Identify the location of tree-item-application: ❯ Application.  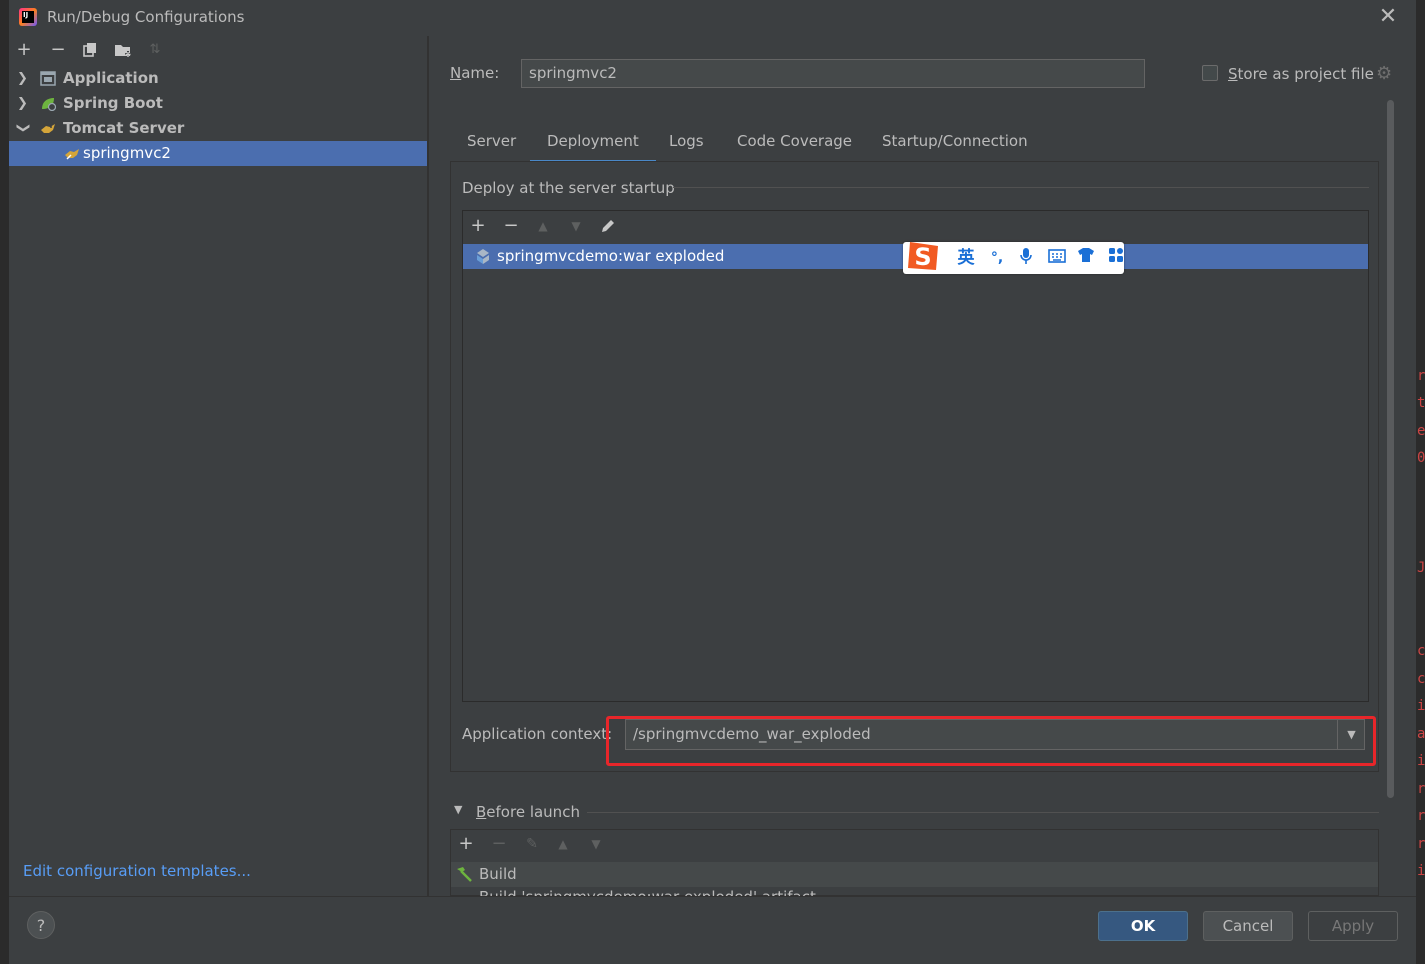
(218, 78).